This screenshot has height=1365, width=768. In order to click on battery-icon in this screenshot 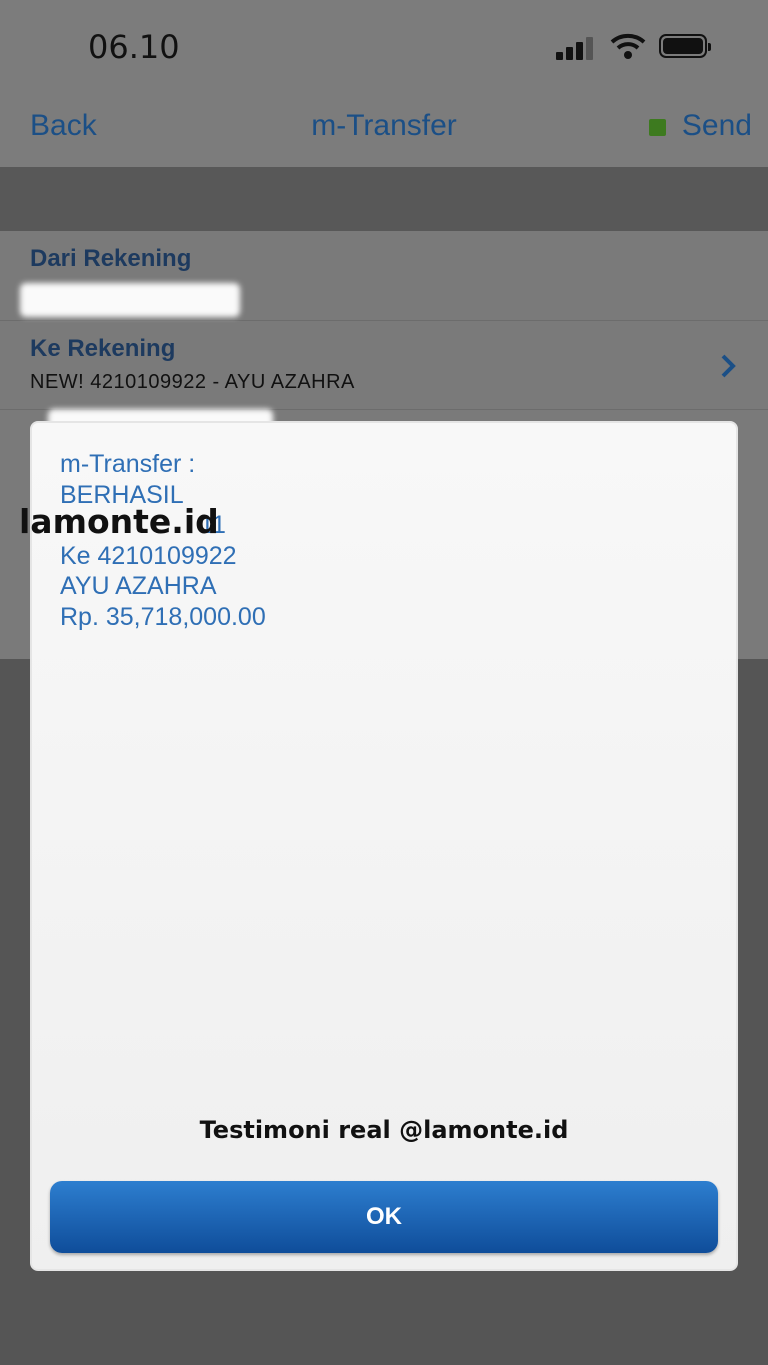, I will do `click(685, 46)`.